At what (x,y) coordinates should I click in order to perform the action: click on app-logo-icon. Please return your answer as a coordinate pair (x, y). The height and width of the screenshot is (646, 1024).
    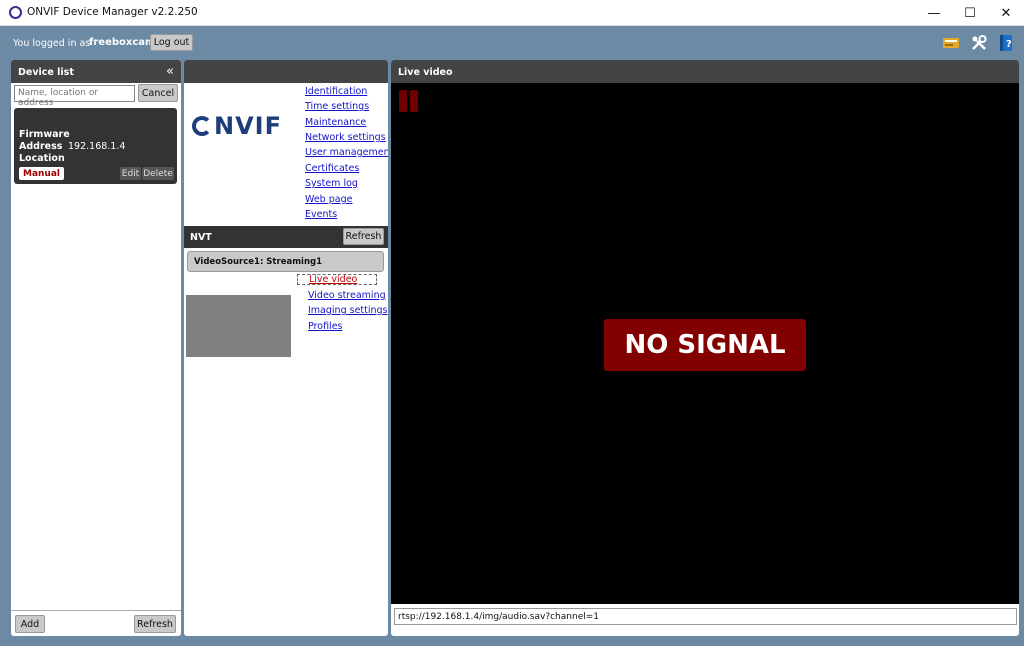
    Looking at the image, I should click on (15, 12).